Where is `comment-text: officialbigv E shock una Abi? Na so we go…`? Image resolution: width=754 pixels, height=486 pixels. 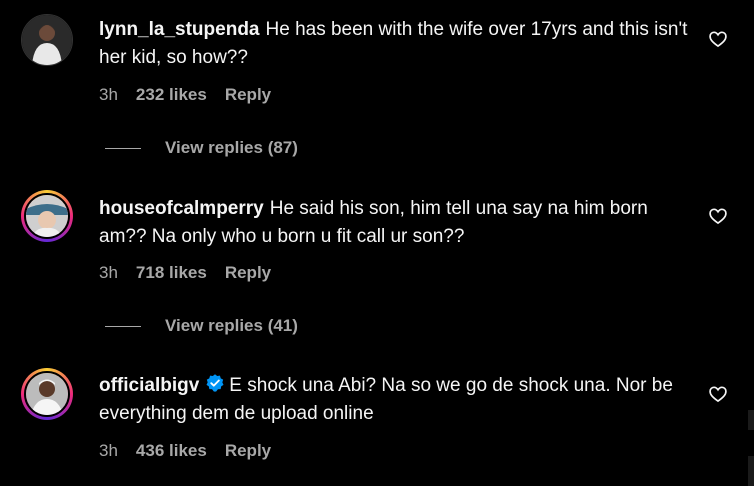
comment-text: officialbigv E shock una Abi? Na so we go… is located at coordinates (394, 400).